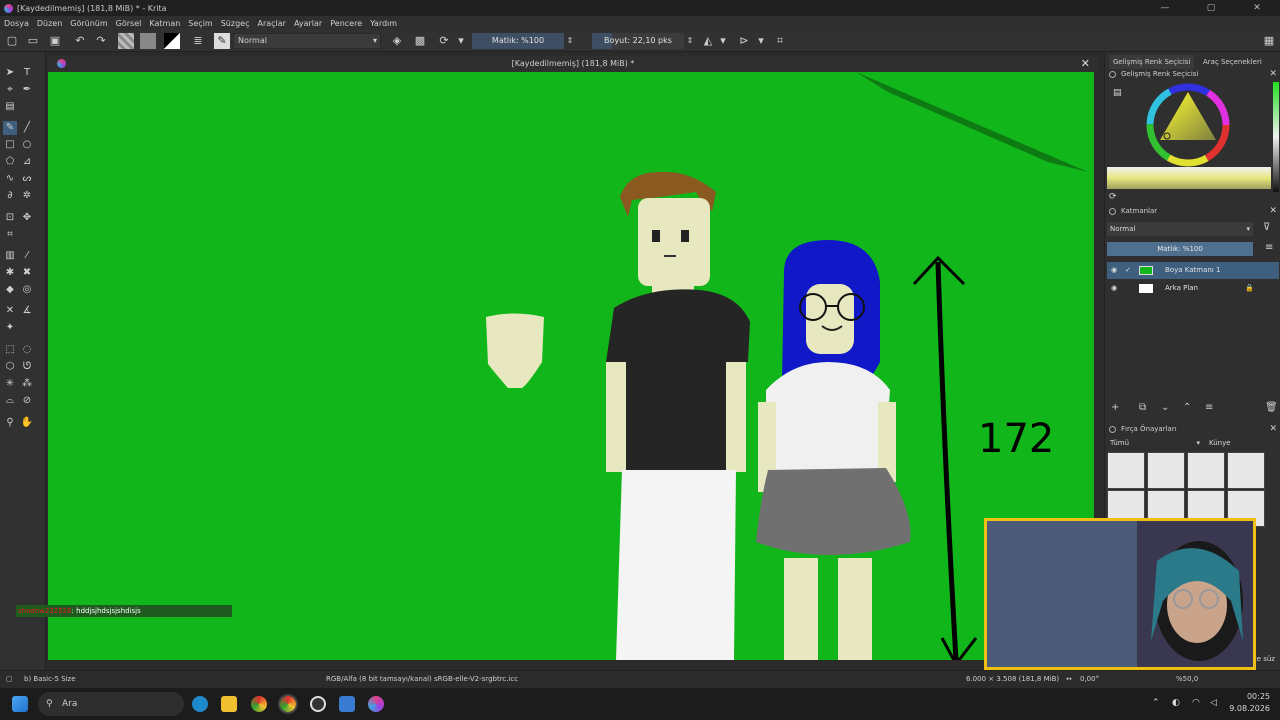 The height and width of the screenshot is (720, 1280). Describe the element at coordinates (1209, 407) in the screenshot. I see `layer-properties-icon: ≡` at that location.